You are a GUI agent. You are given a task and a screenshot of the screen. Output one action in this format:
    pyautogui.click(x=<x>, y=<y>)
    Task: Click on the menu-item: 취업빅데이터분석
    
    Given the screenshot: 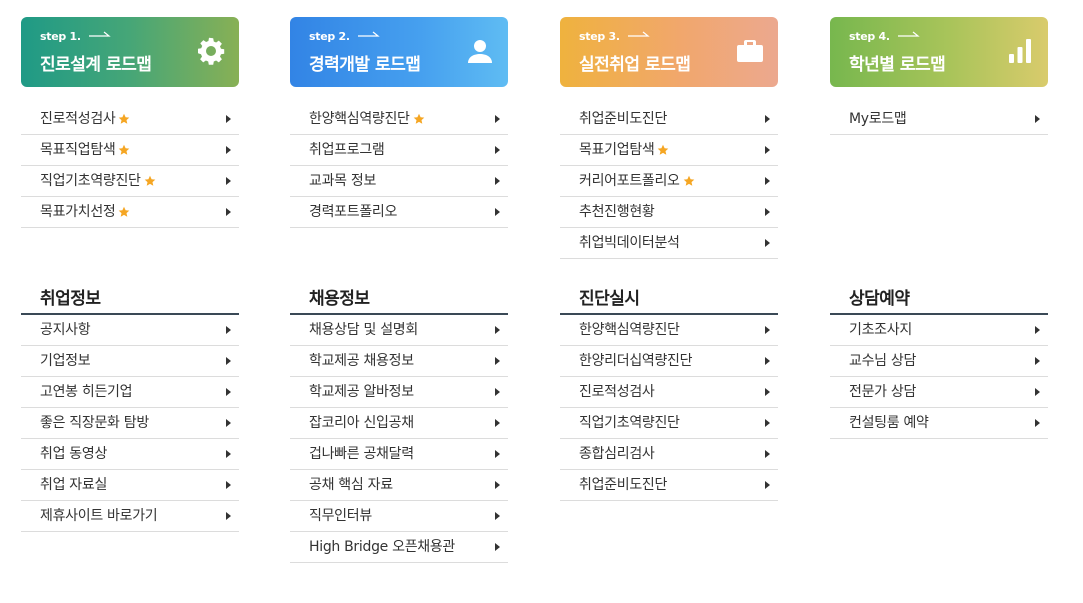 What is the action you would take?
    pyautogui.click(x=669, y=243)
    